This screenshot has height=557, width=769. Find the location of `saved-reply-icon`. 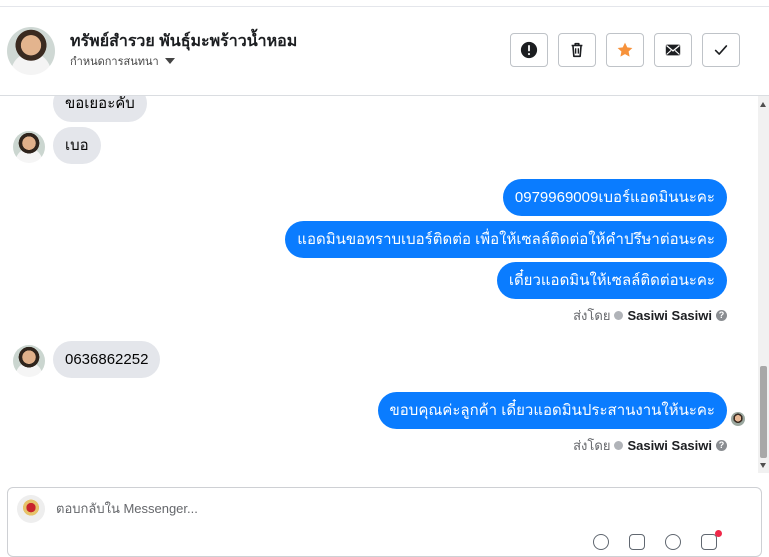

saved-reply-icon is located at coordinates (637, 542).